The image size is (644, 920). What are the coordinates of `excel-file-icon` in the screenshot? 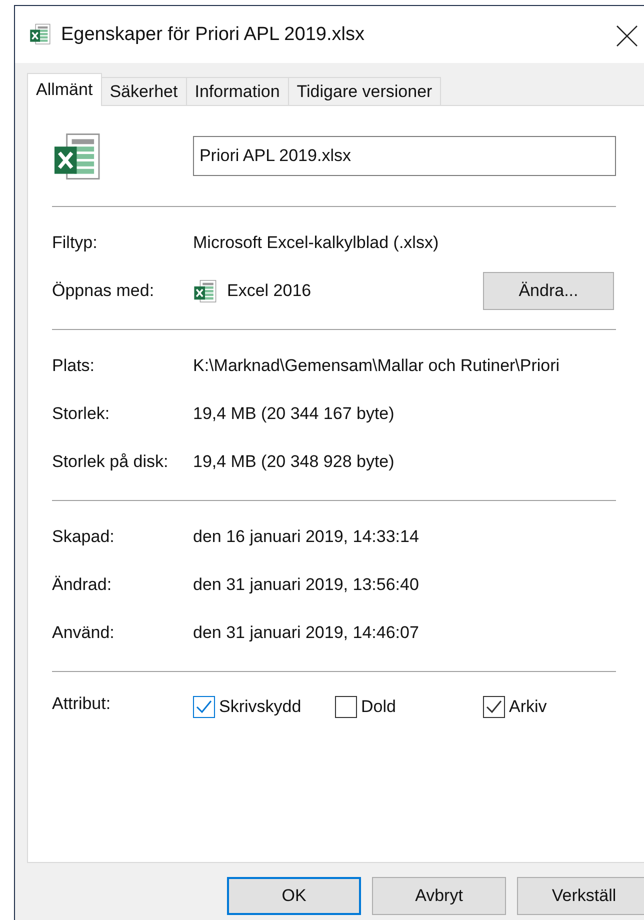 It's located at (40, 34).